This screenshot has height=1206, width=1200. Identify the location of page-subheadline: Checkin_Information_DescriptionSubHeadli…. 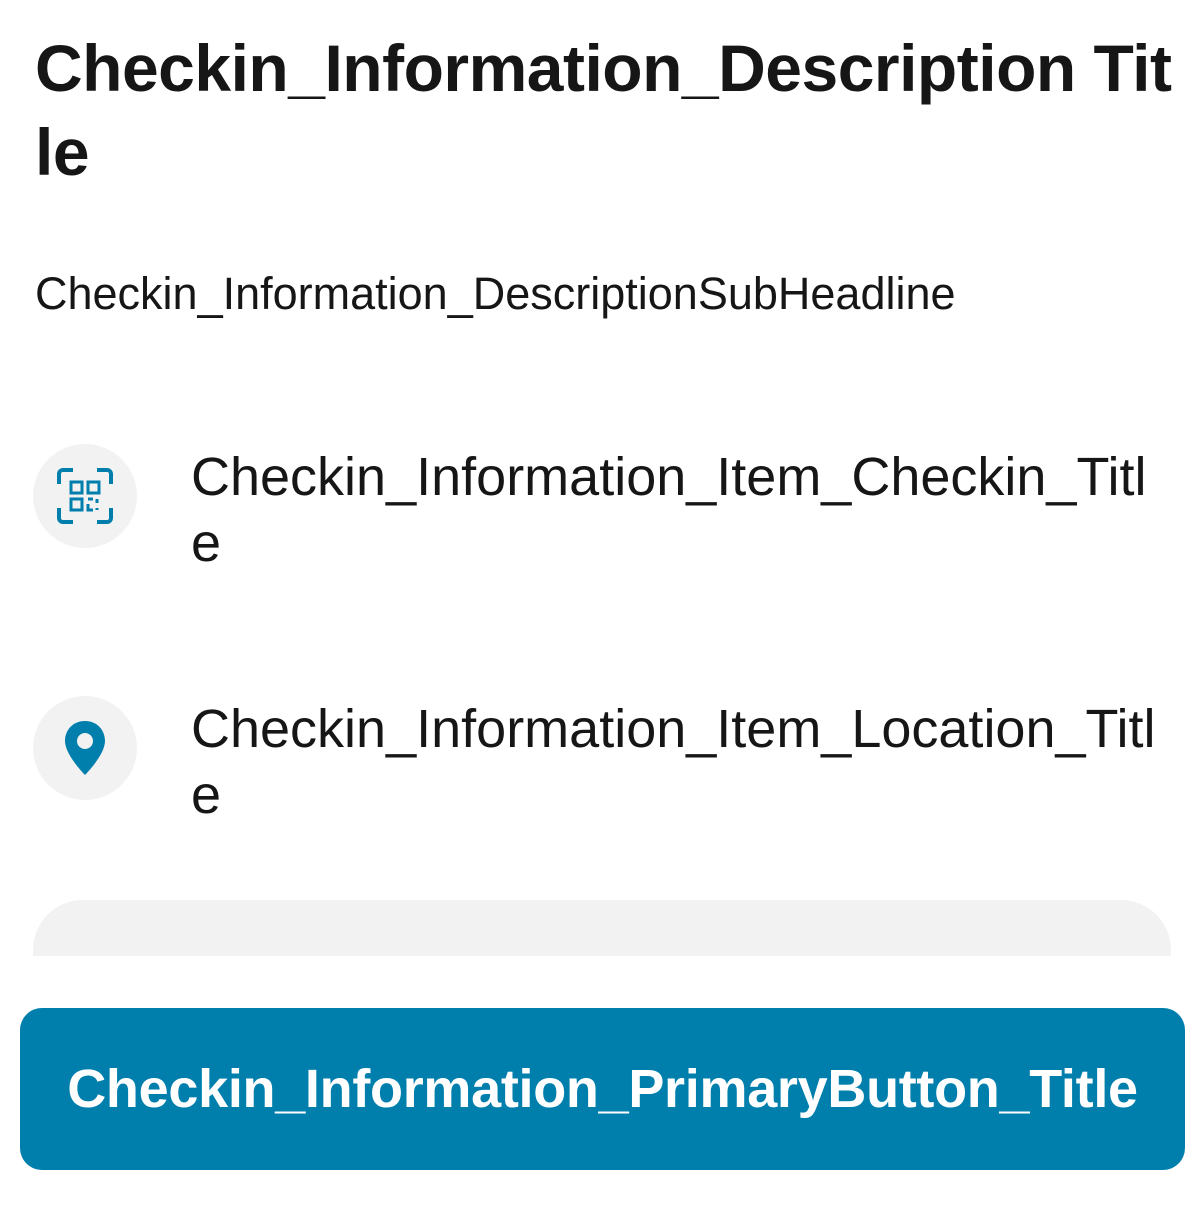
(495, 293).